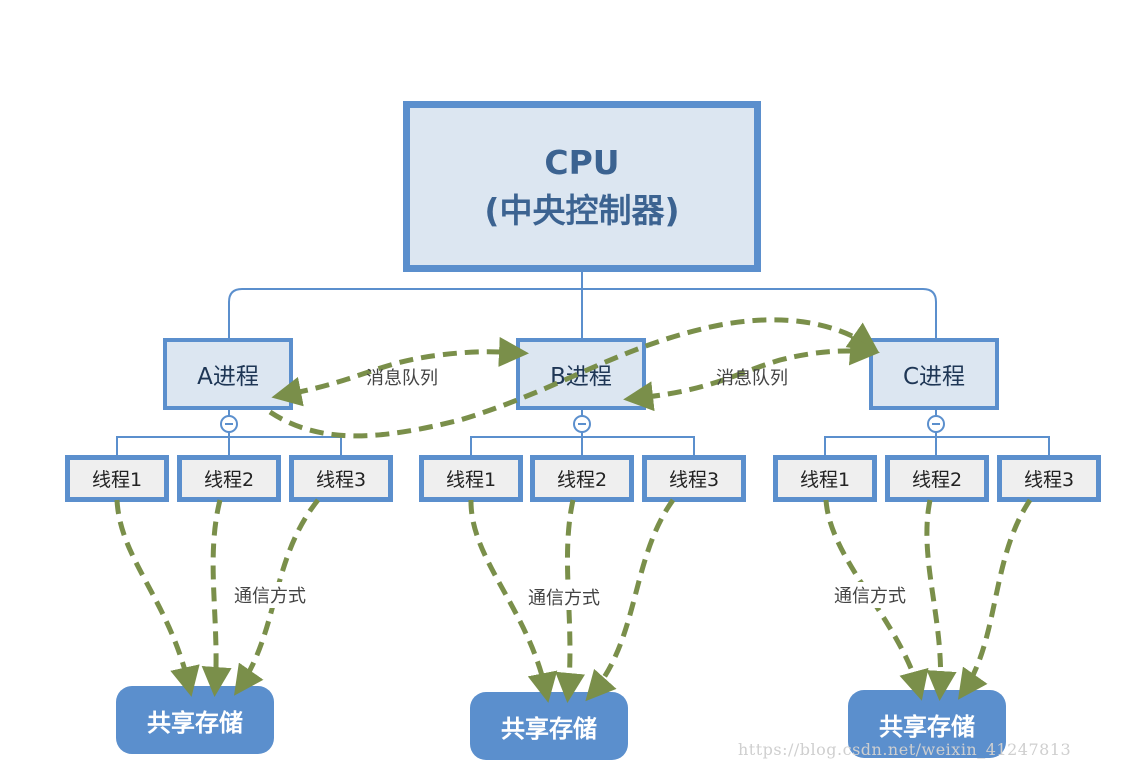 The width and height of the screenshot is (1122, 772). What do you see at coordinates (905, 749) in the screenshot?
I see `watermark: https://blog.csdn.net/weixin_41247813` at bounding box center [905, 749].